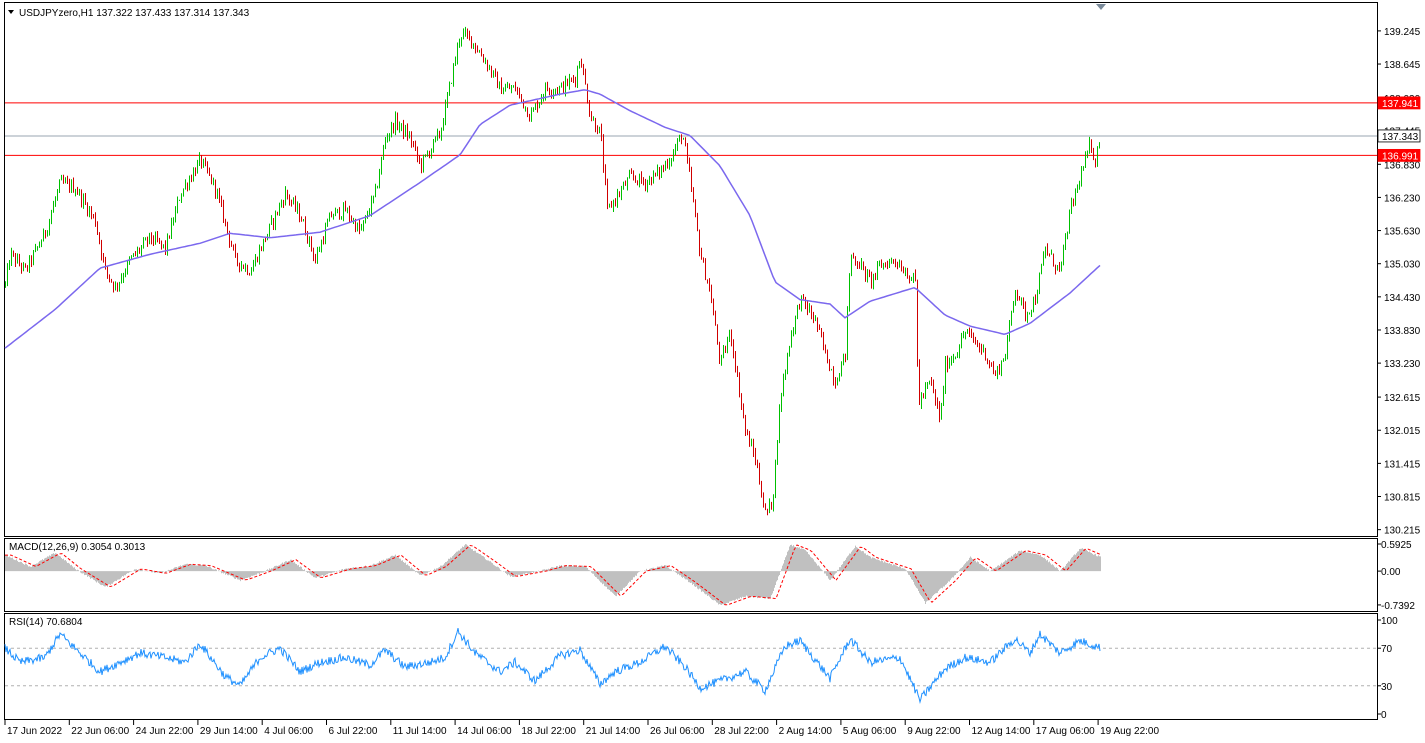  What do you see at coordinates (1400, 137) in the screenshot?
I see `level-label-text: 137.343` at bounding box center [1400, 137].